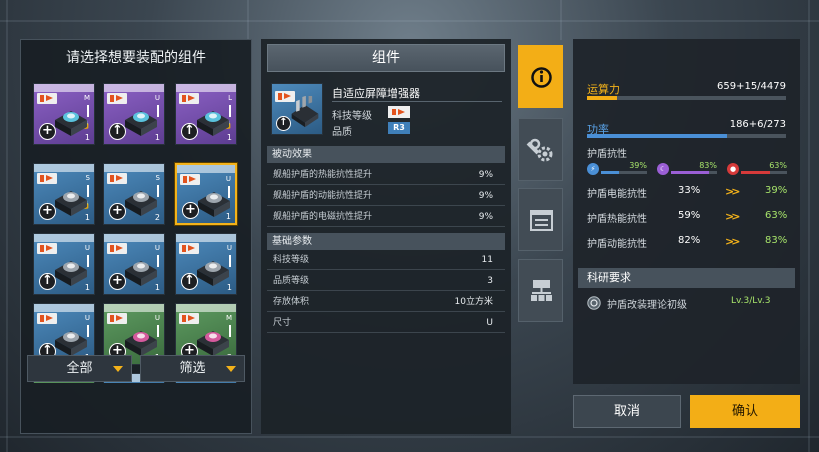 The width and height of the screenshot is (819, 452). I want to click on compute-bar, so click(686, 98).